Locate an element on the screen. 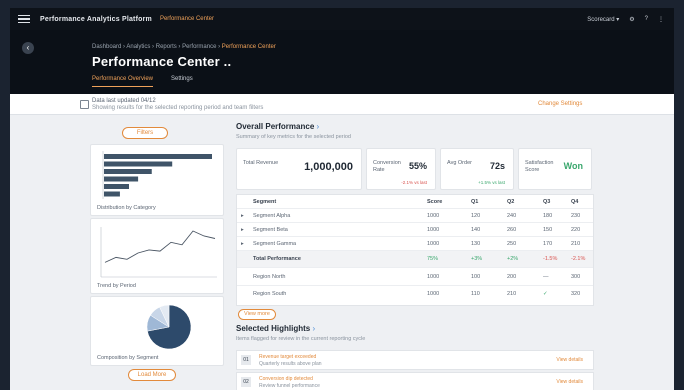 This screenshot has width=684, height=390. cell: 140 is located at coordinates (476, 230).